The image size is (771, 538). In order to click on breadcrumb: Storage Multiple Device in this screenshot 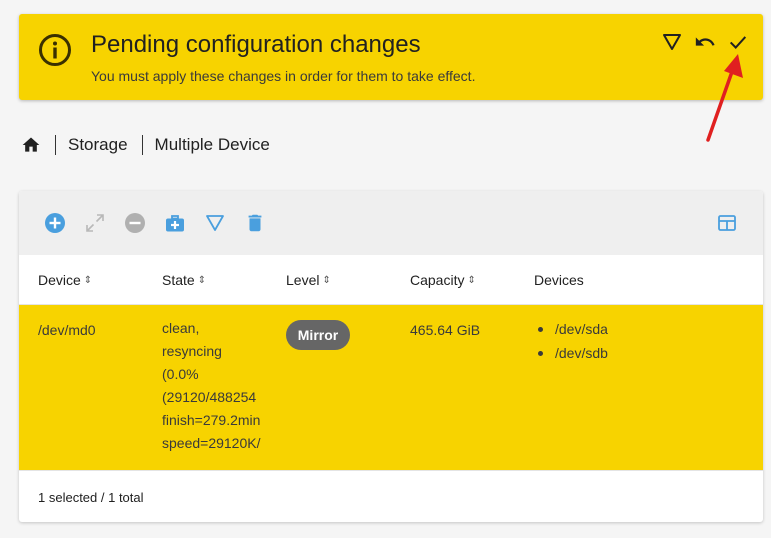, I will do `click(145, 145)`.